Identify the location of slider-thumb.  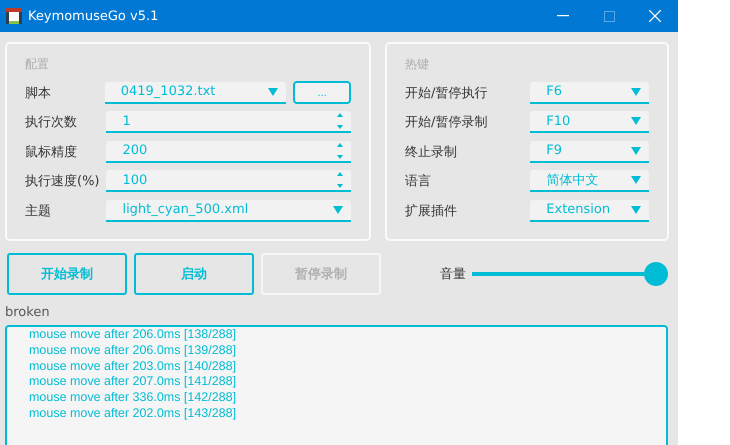
(656, 274).